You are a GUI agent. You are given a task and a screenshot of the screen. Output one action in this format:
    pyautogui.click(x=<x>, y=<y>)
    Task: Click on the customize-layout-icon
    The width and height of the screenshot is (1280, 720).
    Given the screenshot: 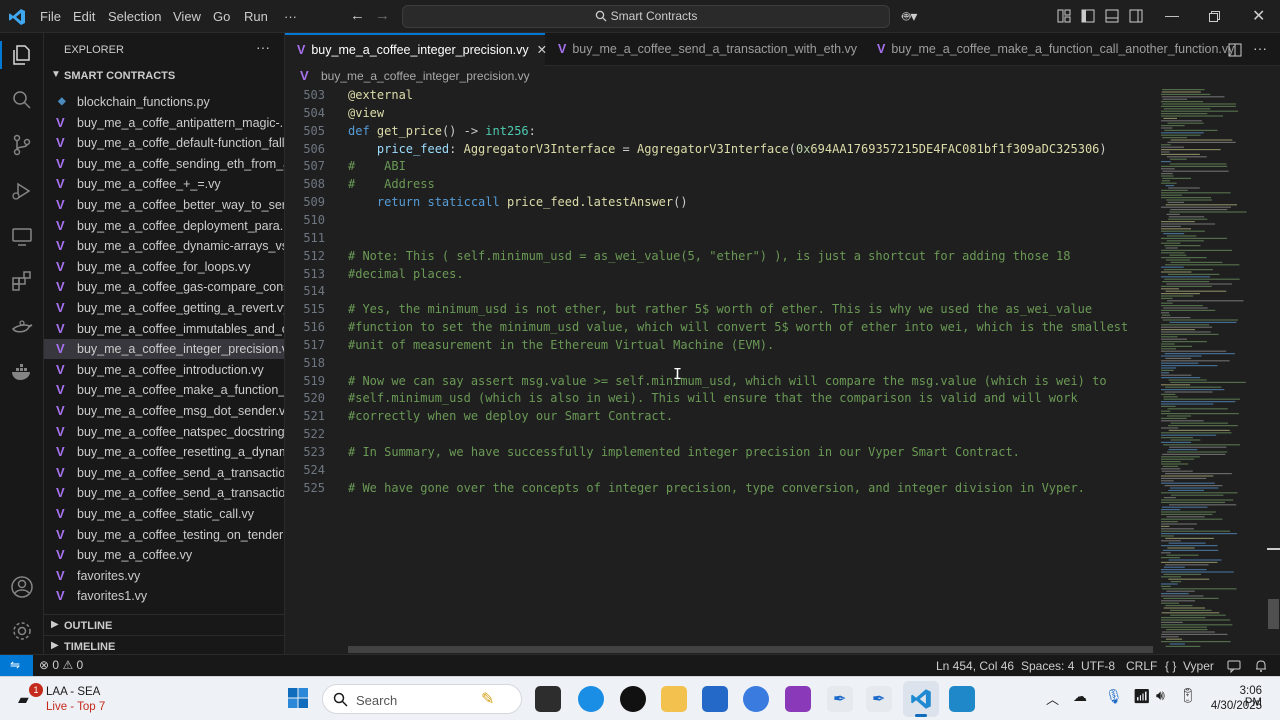 What is the action you would take?
    pyautogui.click(x=1064, y=16)
    